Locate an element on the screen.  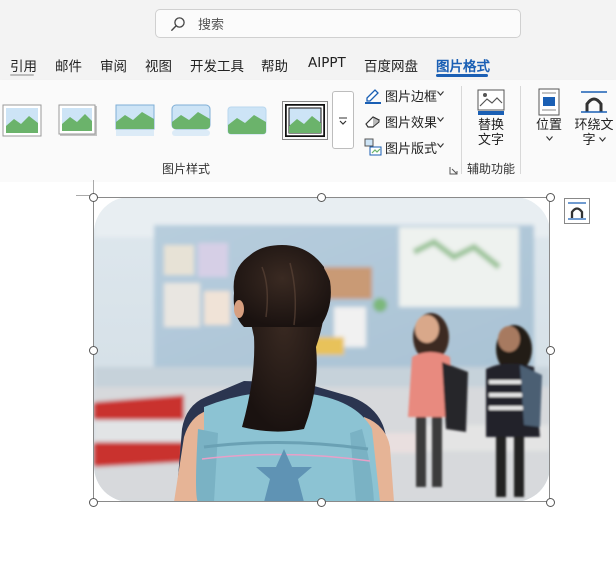
resize-handle-bottom-right is located at coordinates (550, 502).